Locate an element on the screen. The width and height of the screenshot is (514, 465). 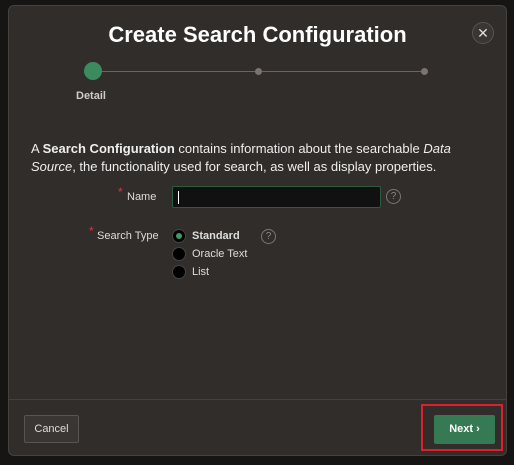
radio-label-list: List is located at coordinates (200, 272).